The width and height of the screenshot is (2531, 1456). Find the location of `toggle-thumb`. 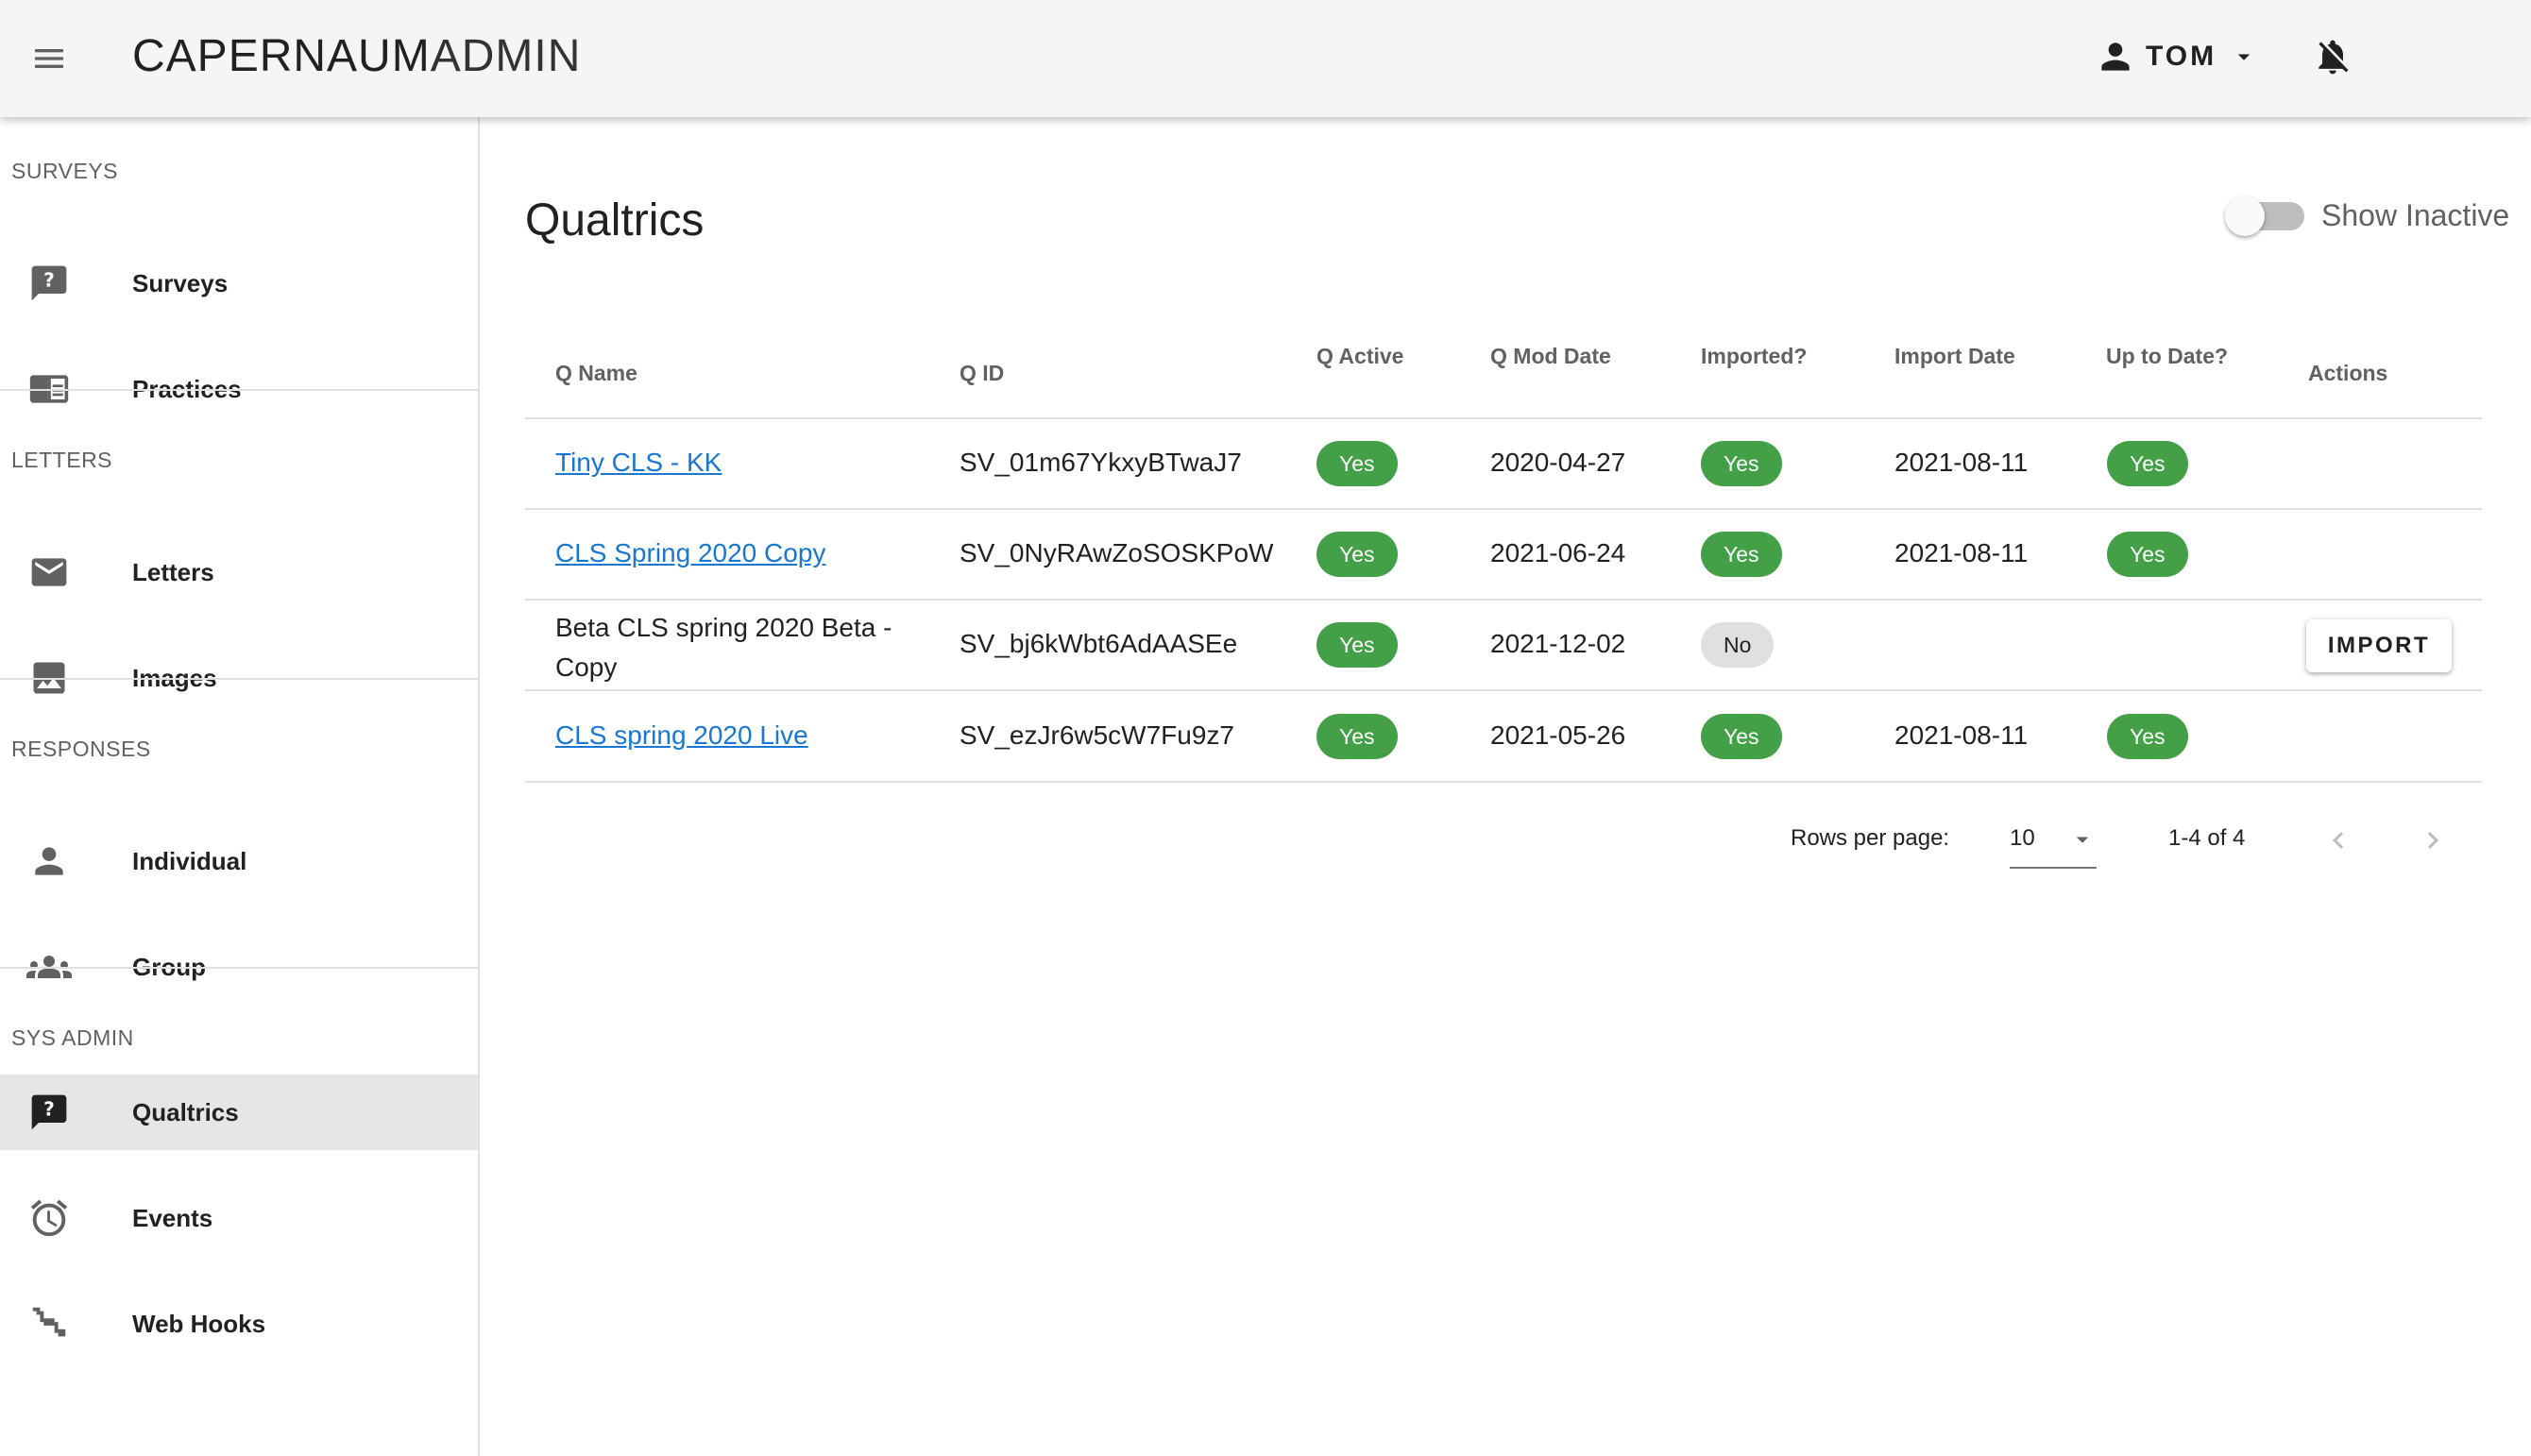

toggle-thumb is located at coordinates (2245, 215).